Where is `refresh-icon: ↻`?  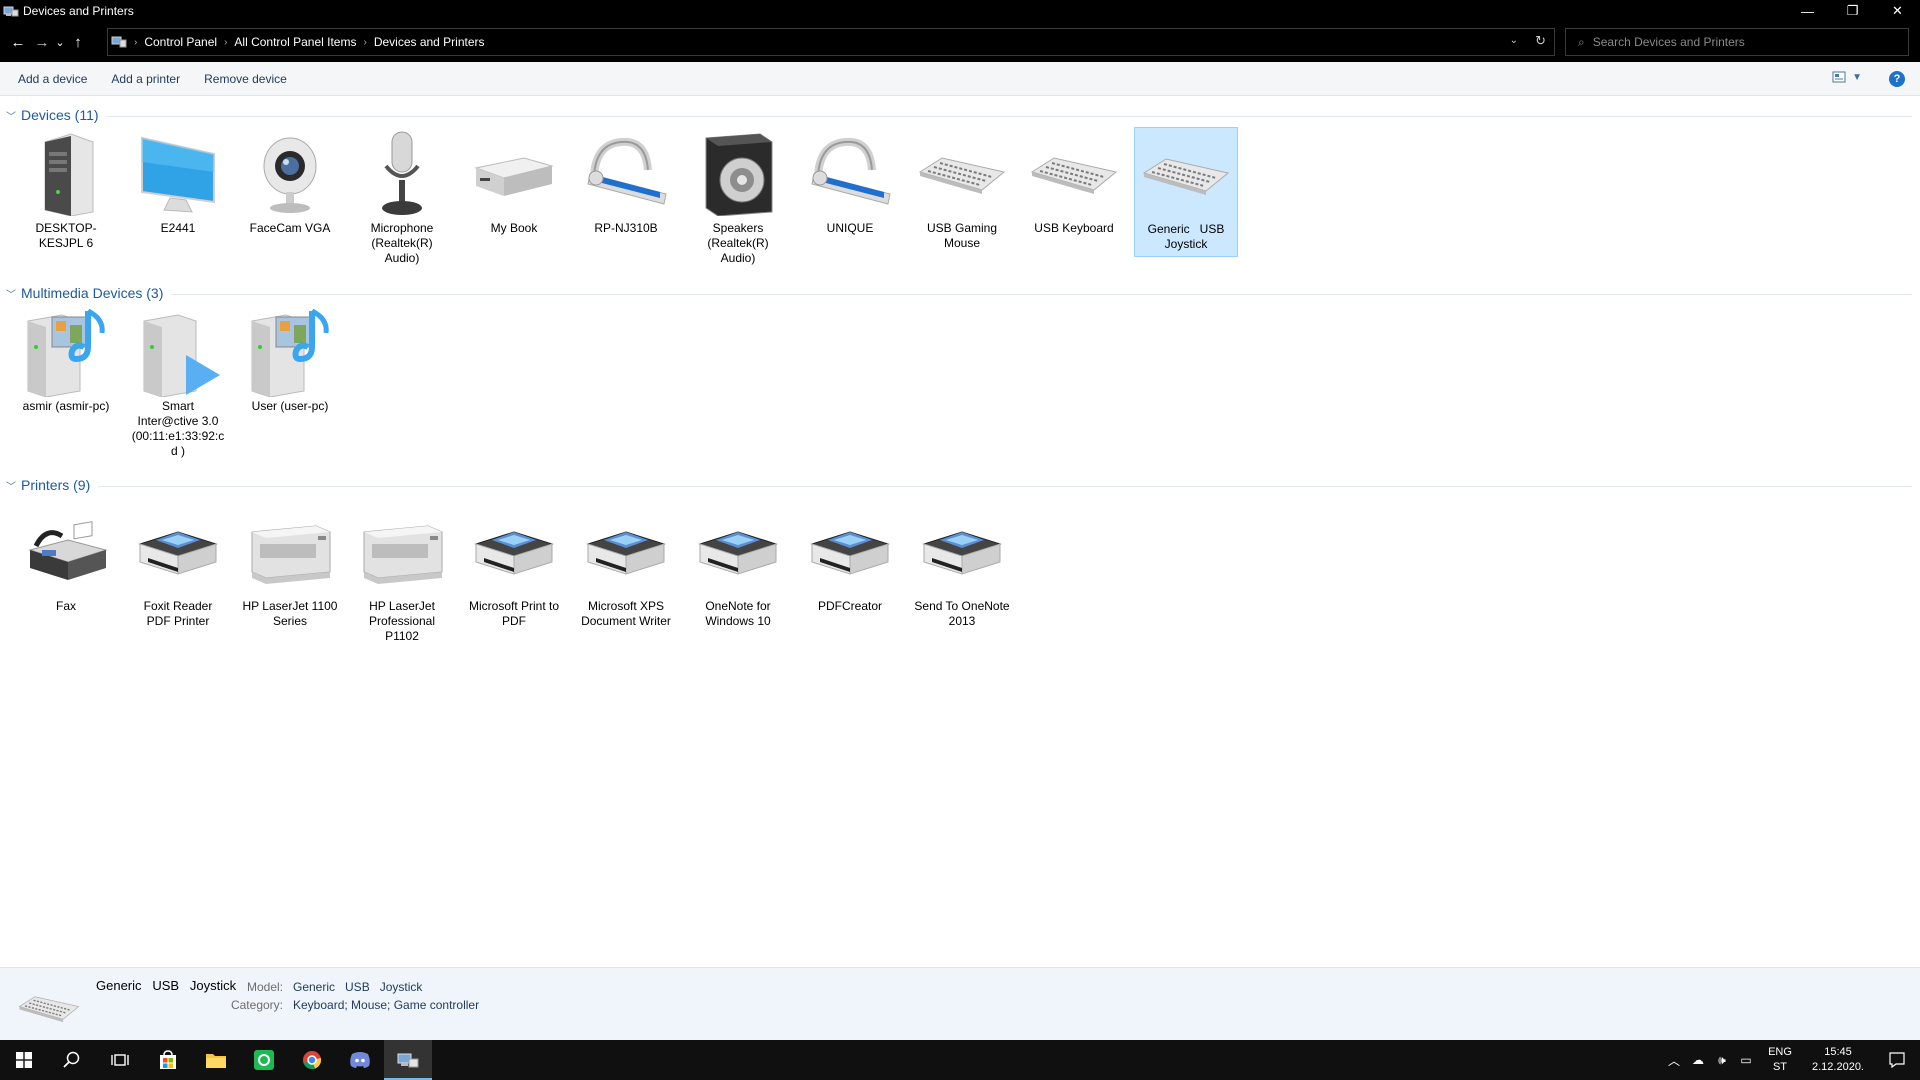
refresh-icon: ↻ is located at coordinates (1540, 41).